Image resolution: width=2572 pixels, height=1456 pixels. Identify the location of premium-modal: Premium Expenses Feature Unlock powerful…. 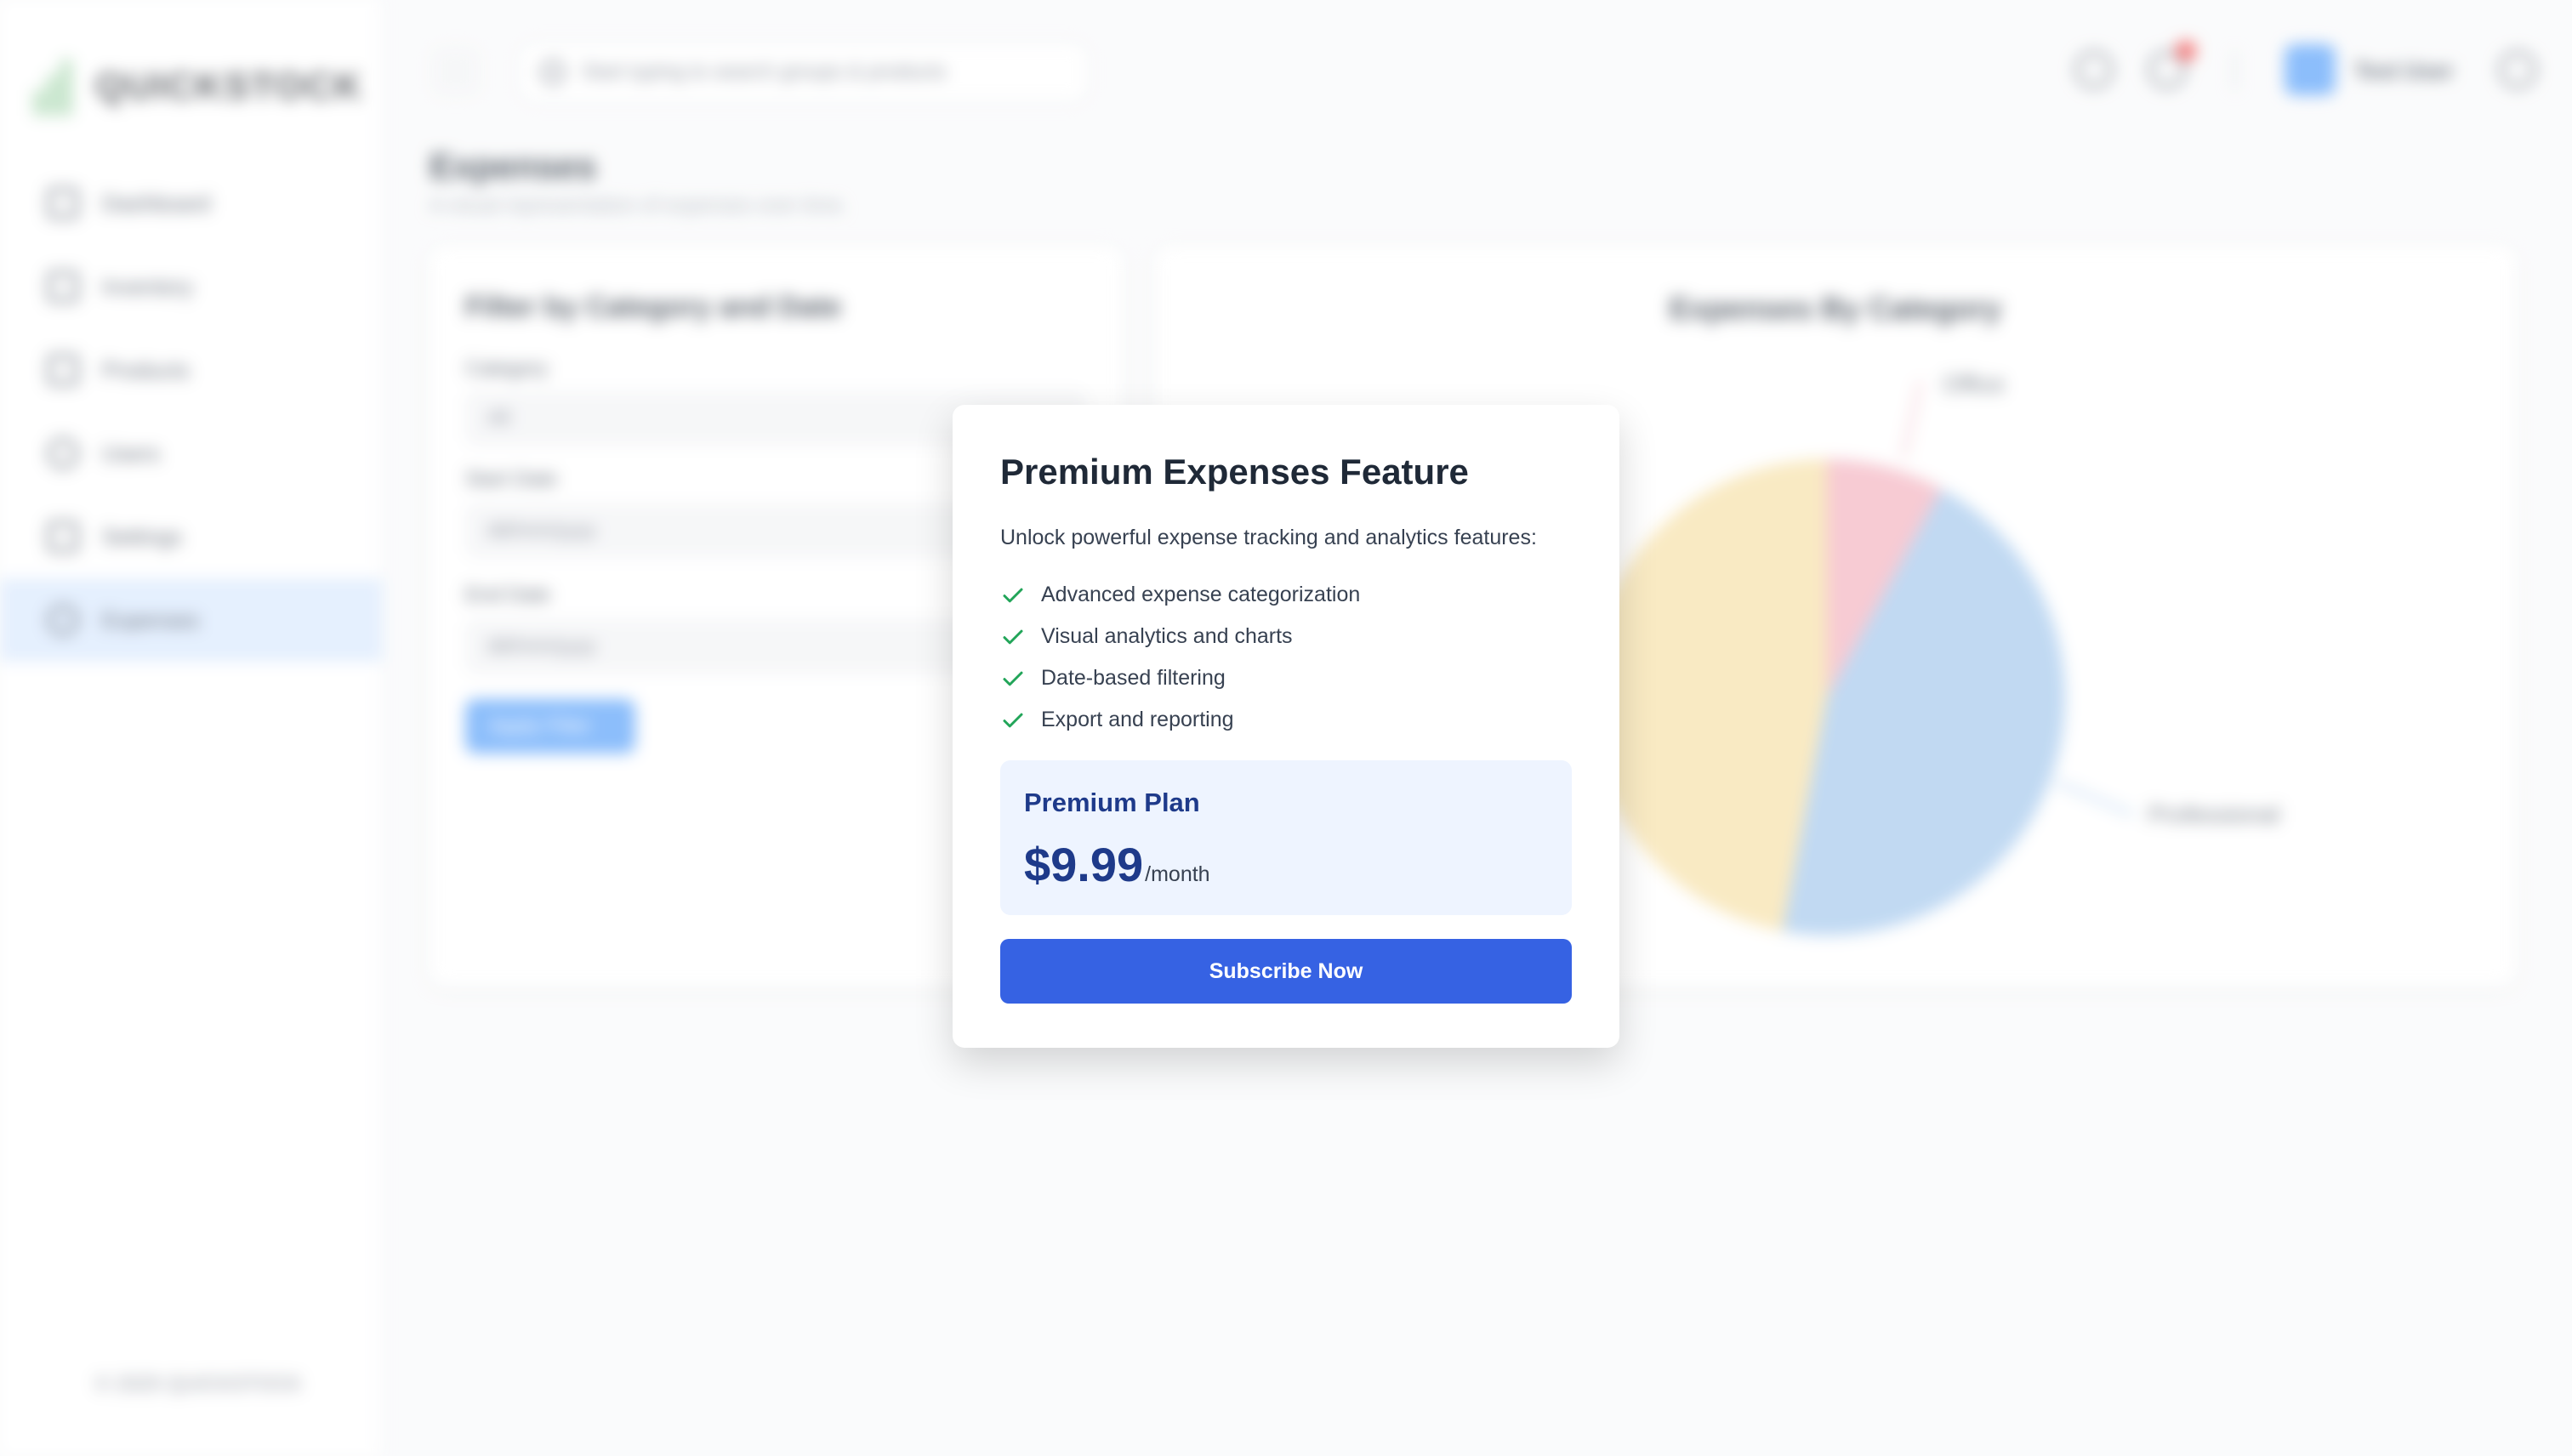
(1286, 727).